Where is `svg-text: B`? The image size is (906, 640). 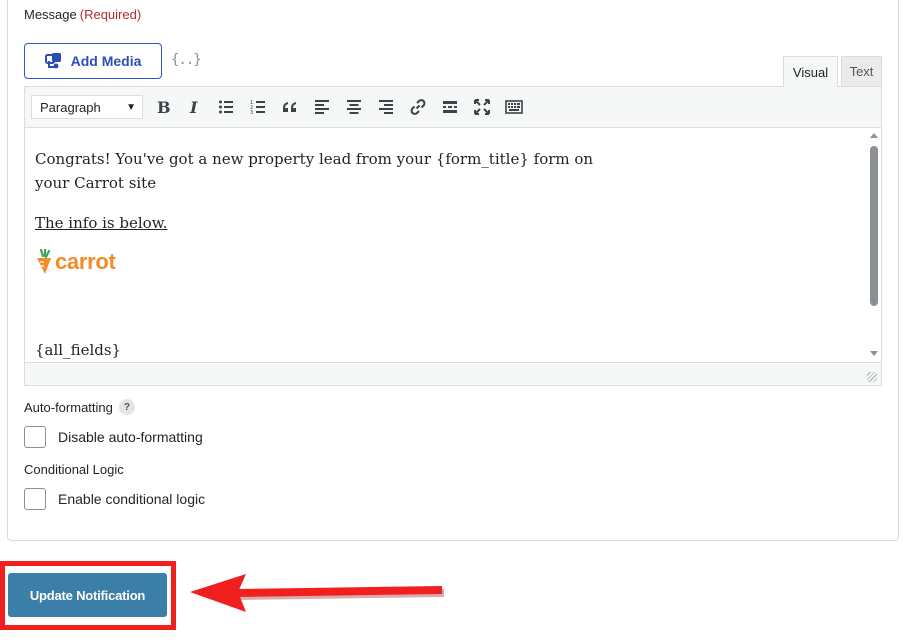
svg-text: B is located at coordinates (164, 107).